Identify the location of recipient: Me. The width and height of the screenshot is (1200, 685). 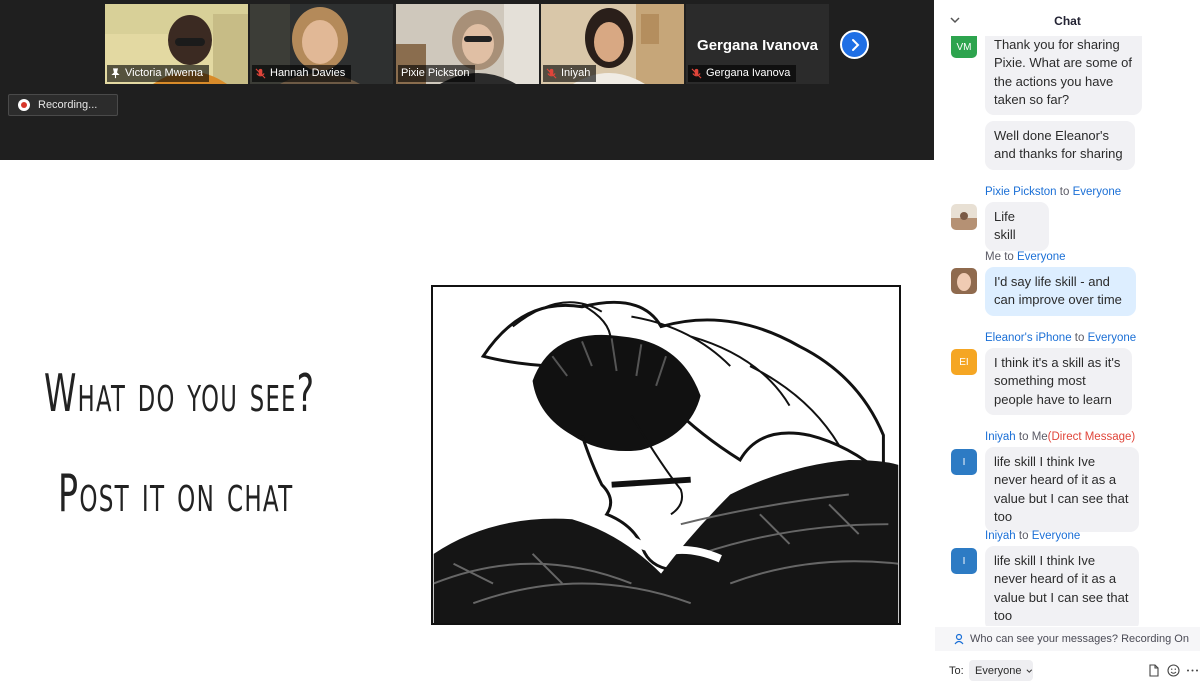
(1039, 437).